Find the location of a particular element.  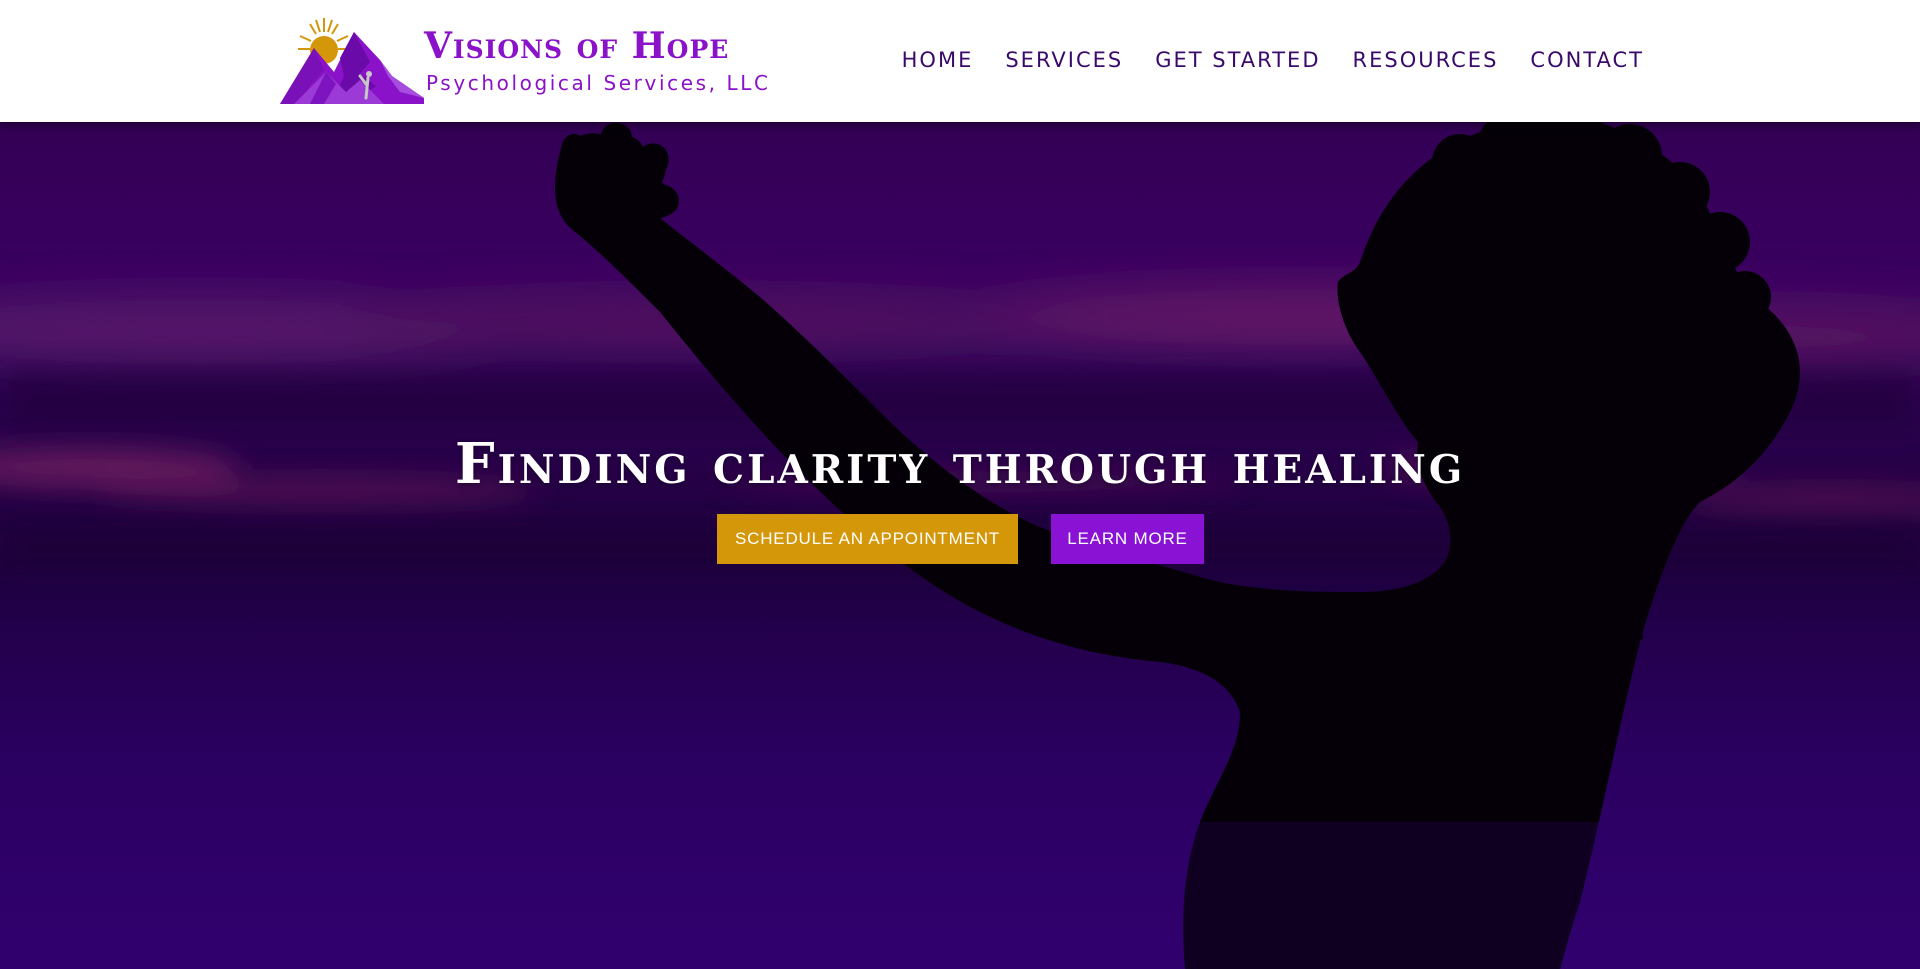

learn-more-button: LEARN MORE is located at coordinates (1127, 539).